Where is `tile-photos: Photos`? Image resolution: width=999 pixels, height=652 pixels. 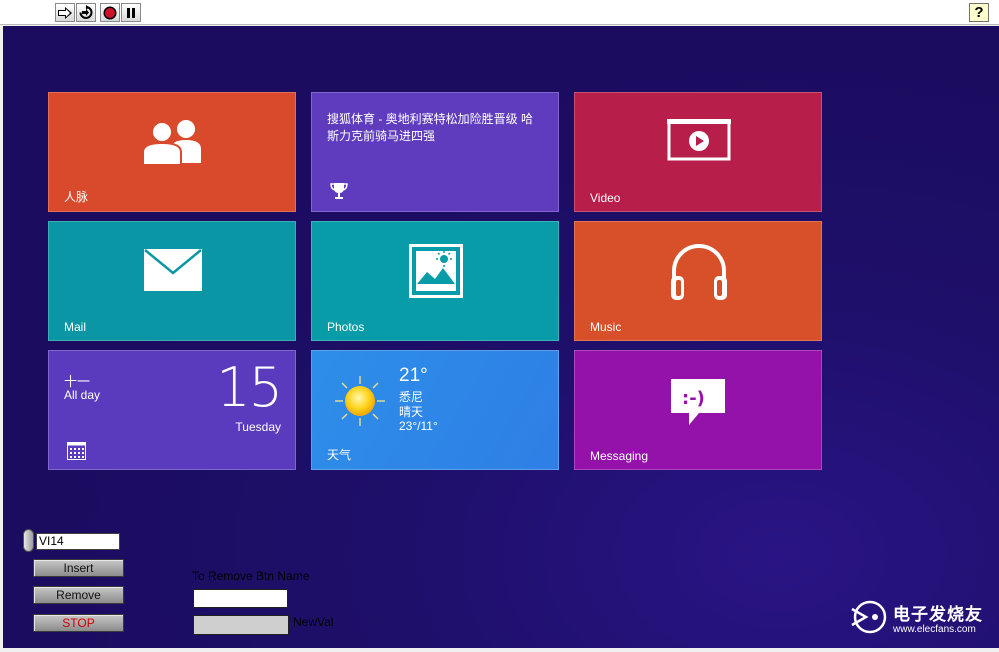
tile-photos: Photos is located at coordinates (435, 281).